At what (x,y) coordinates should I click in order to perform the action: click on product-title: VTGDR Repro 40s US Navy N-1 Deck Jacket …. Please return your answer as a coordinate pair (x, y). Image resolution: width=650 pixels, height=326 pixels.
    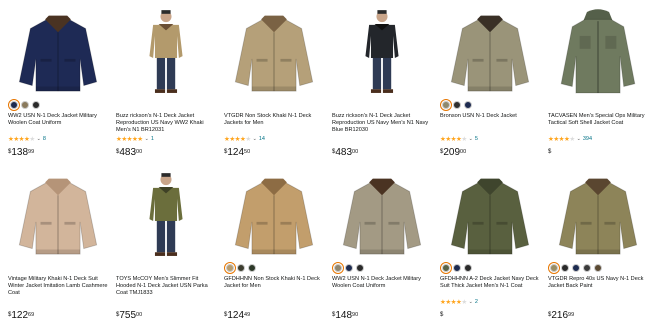
    Looking at the image, I should click on (598, 286).